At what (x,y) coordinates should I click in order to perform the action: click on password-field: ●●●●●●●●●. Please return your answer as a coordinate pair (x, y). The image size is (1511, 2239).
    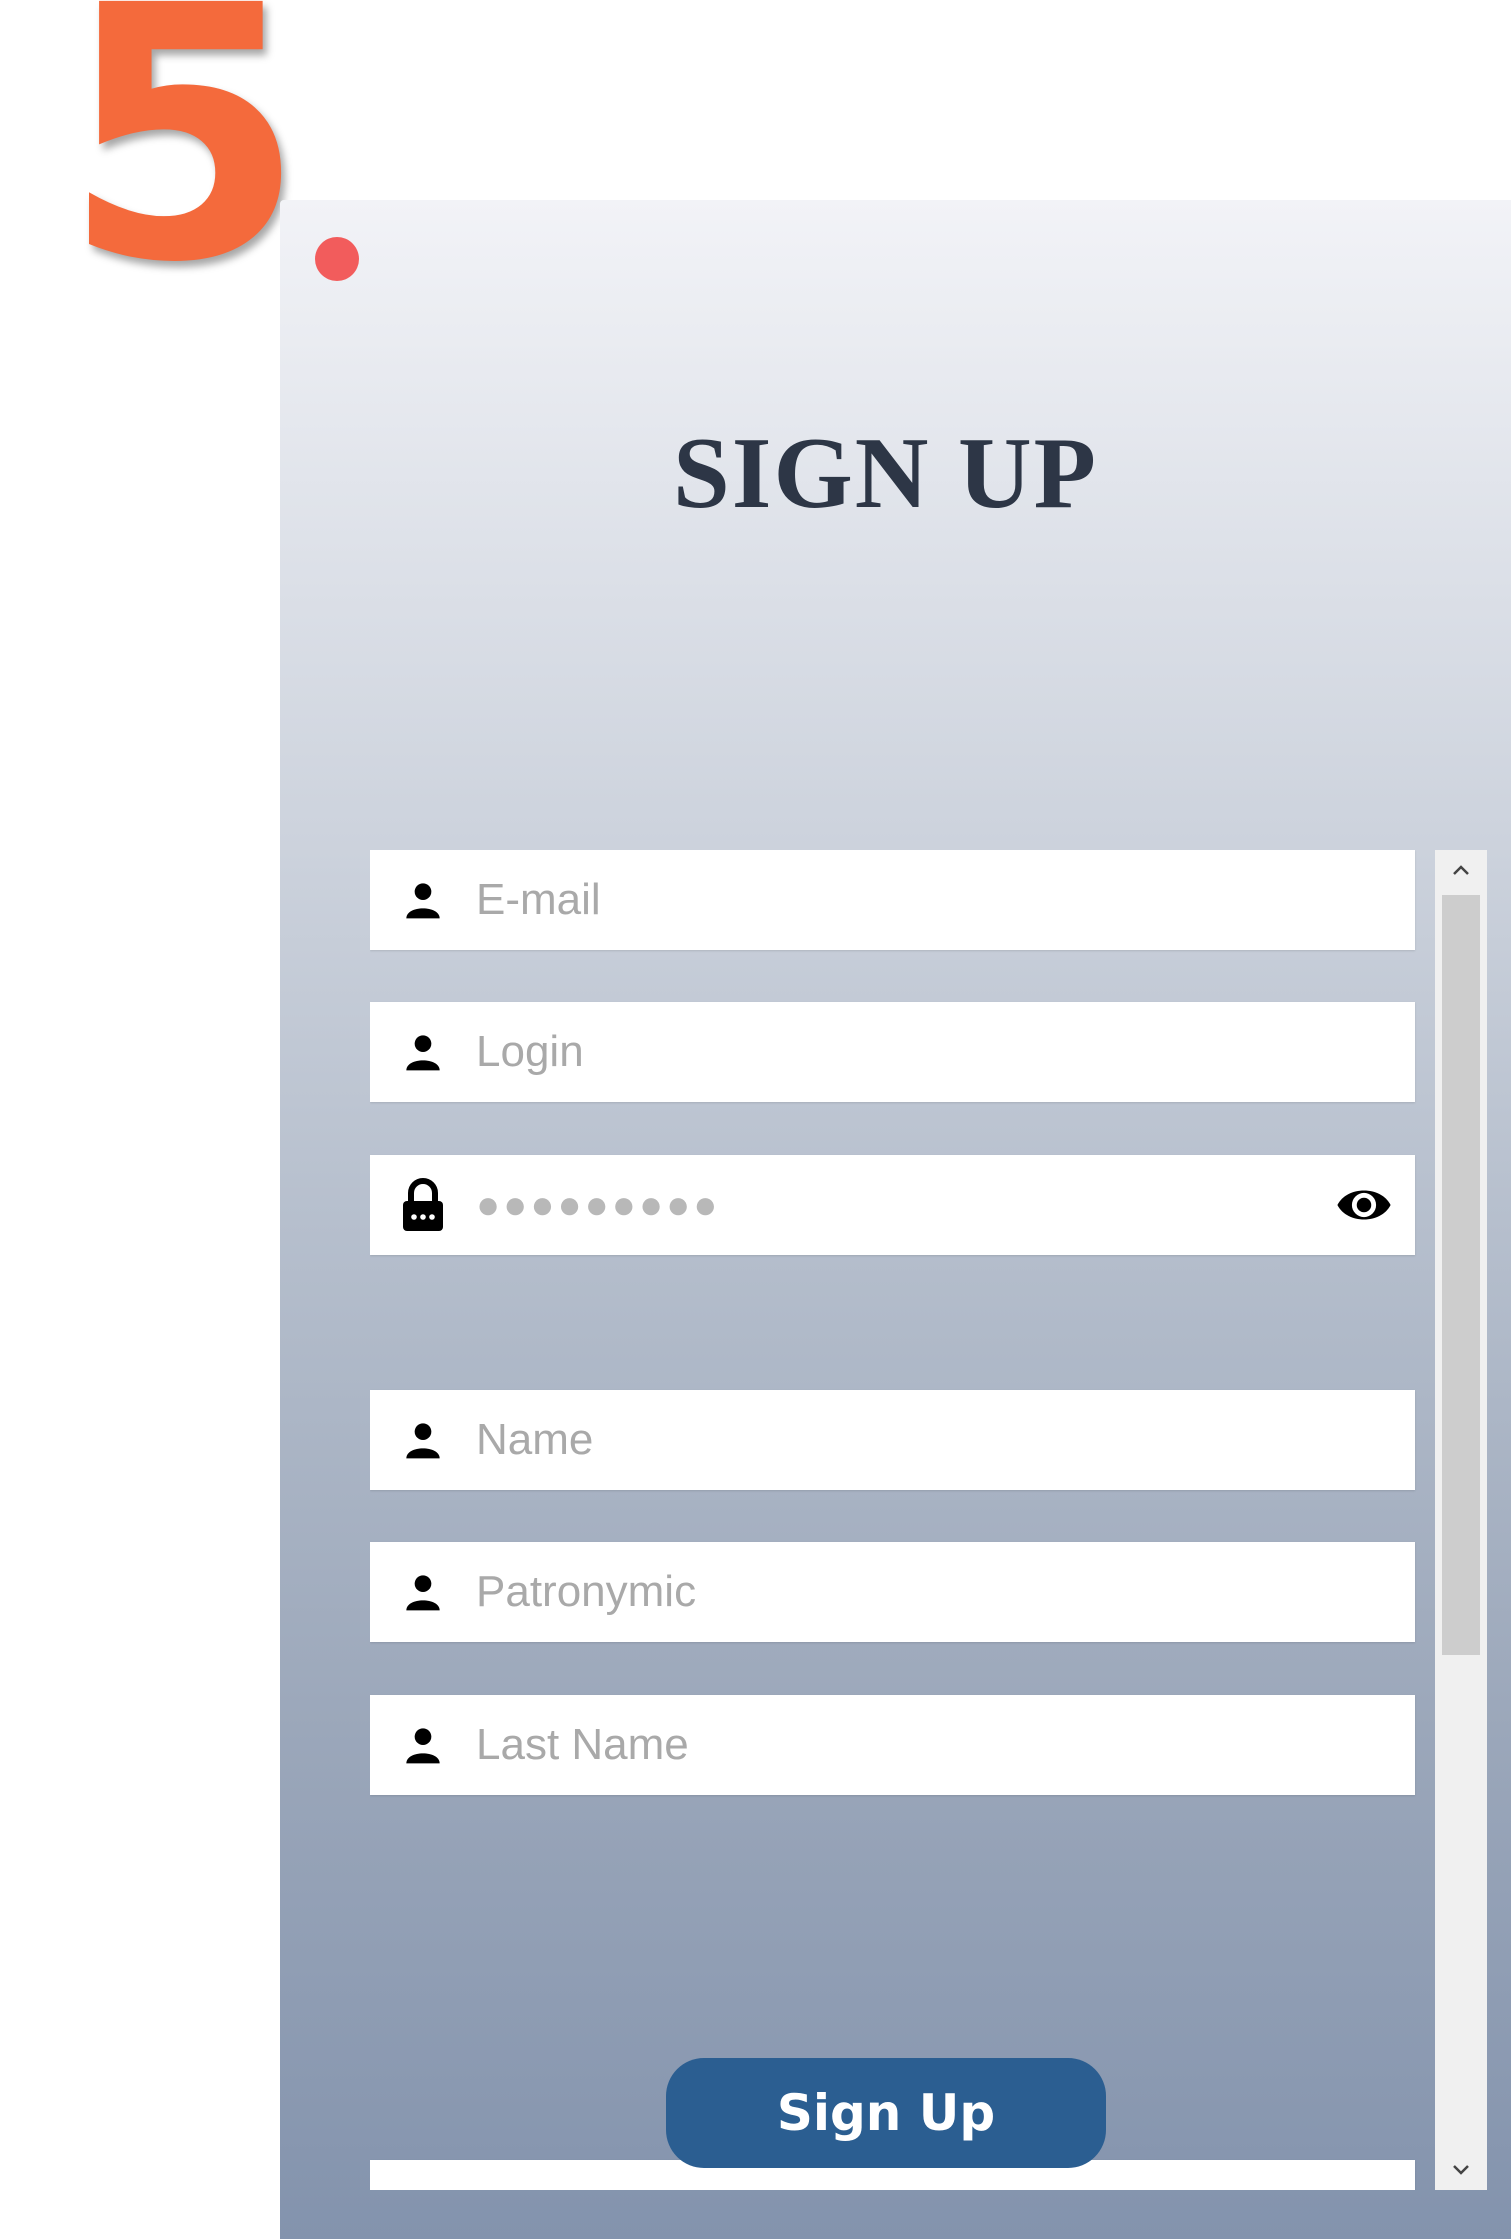
    Looking at the image, I should click on (892, 1205).